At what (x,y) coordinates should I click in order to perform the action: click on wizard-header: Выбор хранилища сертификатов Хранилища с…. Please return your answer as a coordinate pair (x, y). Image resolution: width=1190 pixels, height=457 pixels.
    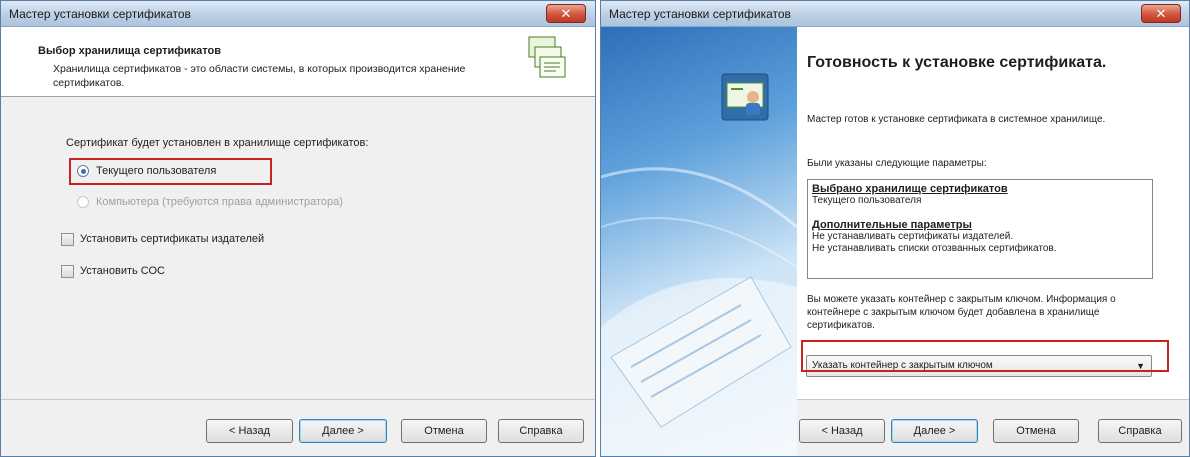
    Looking at the image, I should click on (298, 62).